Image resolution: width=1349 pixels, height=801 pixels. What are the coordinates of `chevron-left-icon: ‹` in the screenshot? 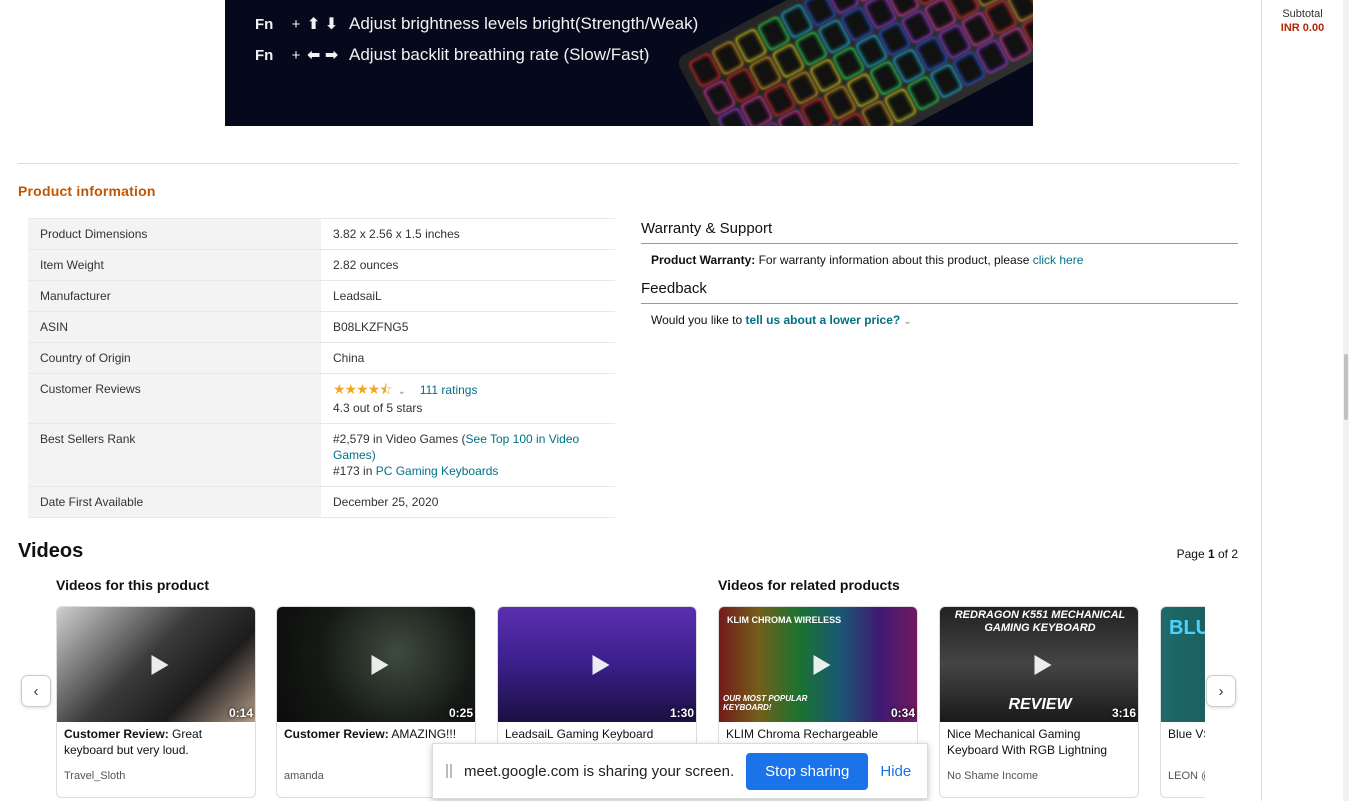 It's located at (36, 691).